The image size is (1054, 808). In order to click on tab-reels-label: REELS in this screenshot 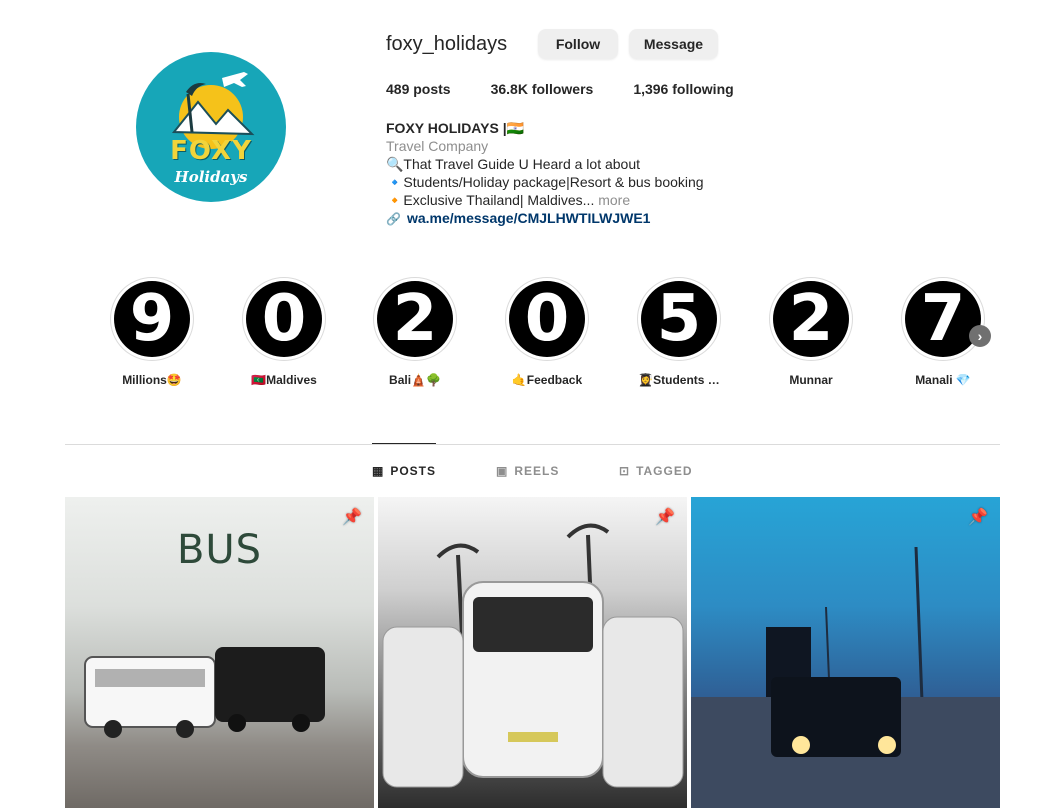, I will do `click(537, 471)`.